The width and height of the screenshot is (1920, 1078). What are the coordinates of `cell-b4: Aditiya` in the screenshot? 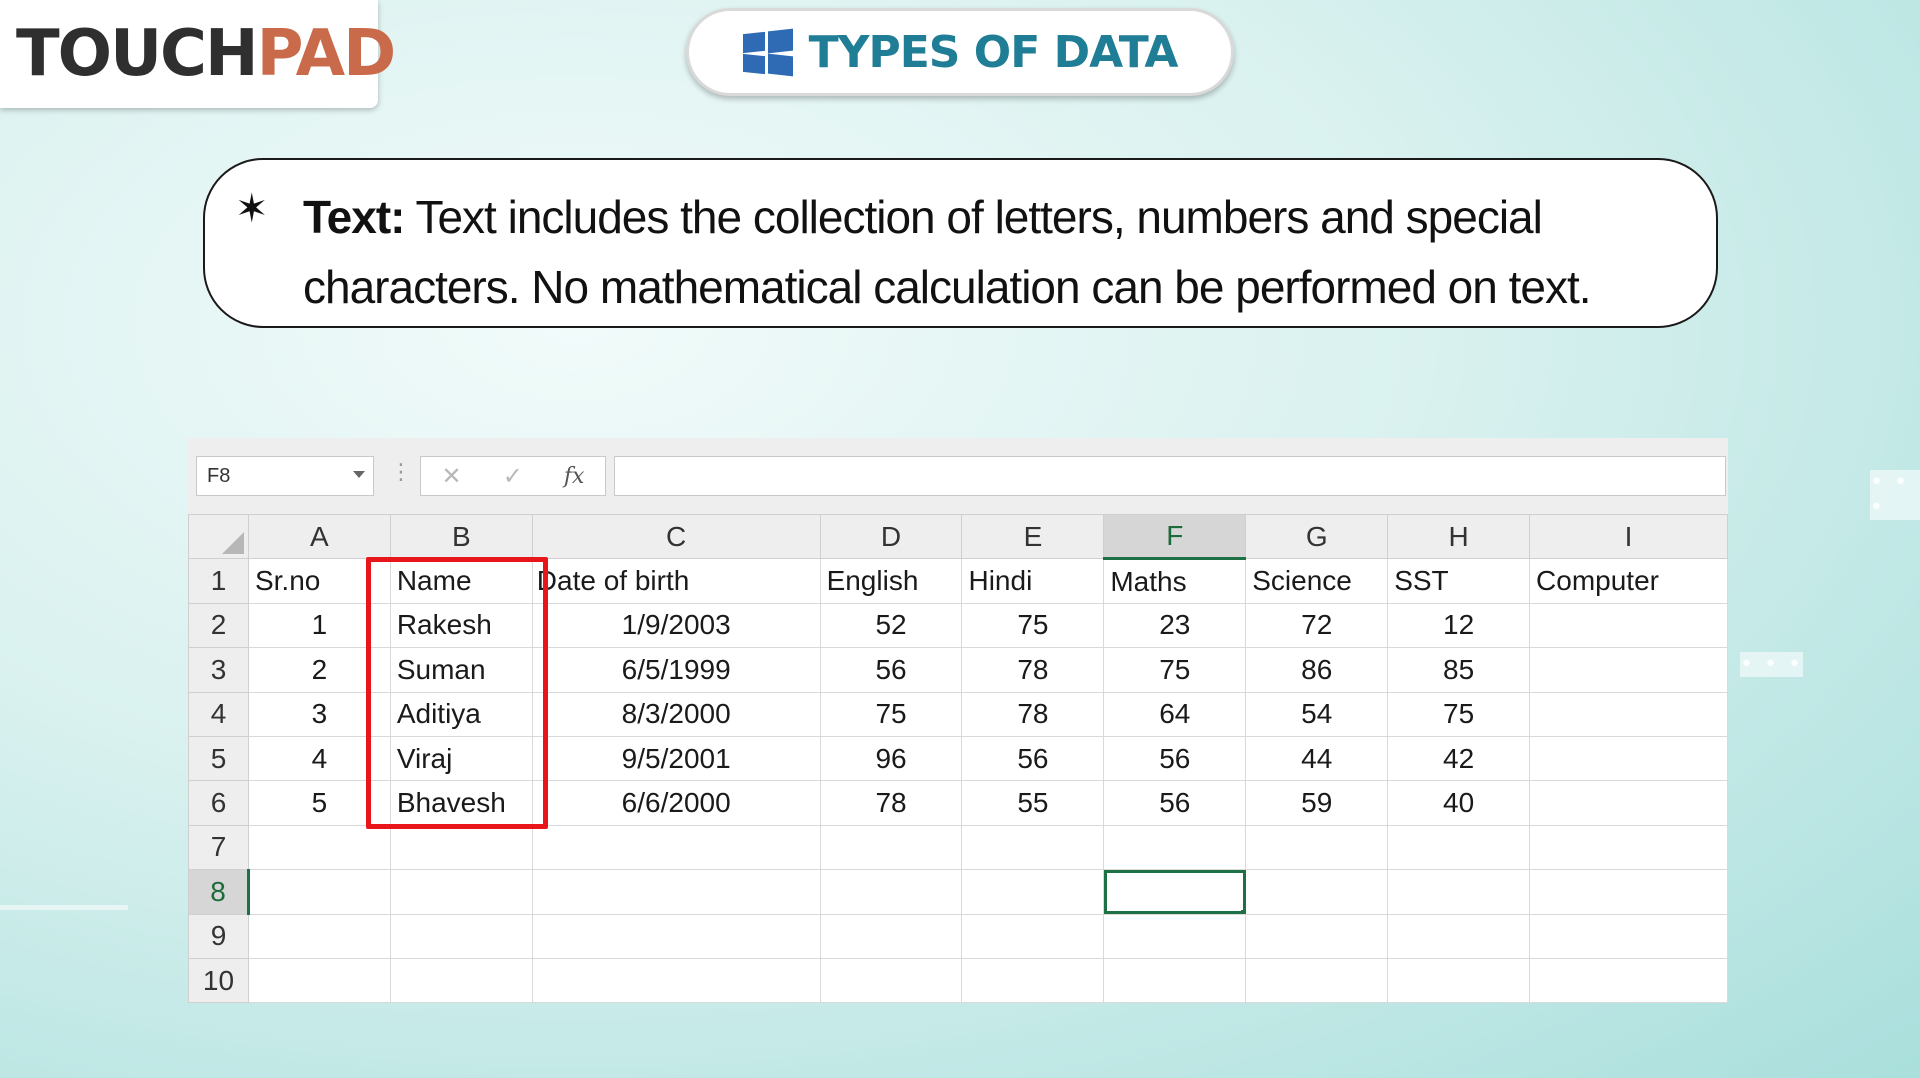 It's located at (461, 714).